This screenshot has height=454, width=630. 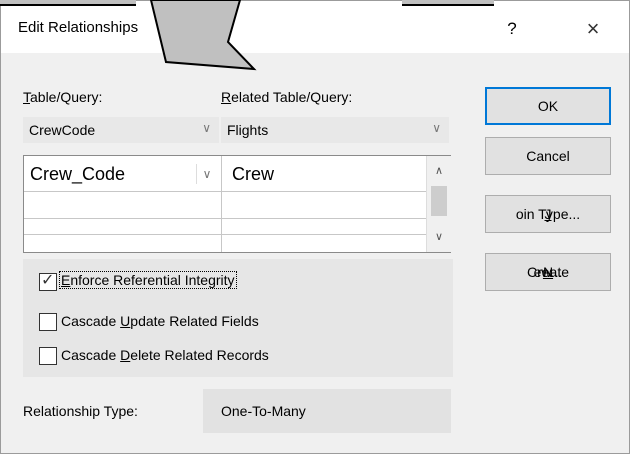 I want to click on dialog-title: Edit Relationships, so click(x=78, y=27).